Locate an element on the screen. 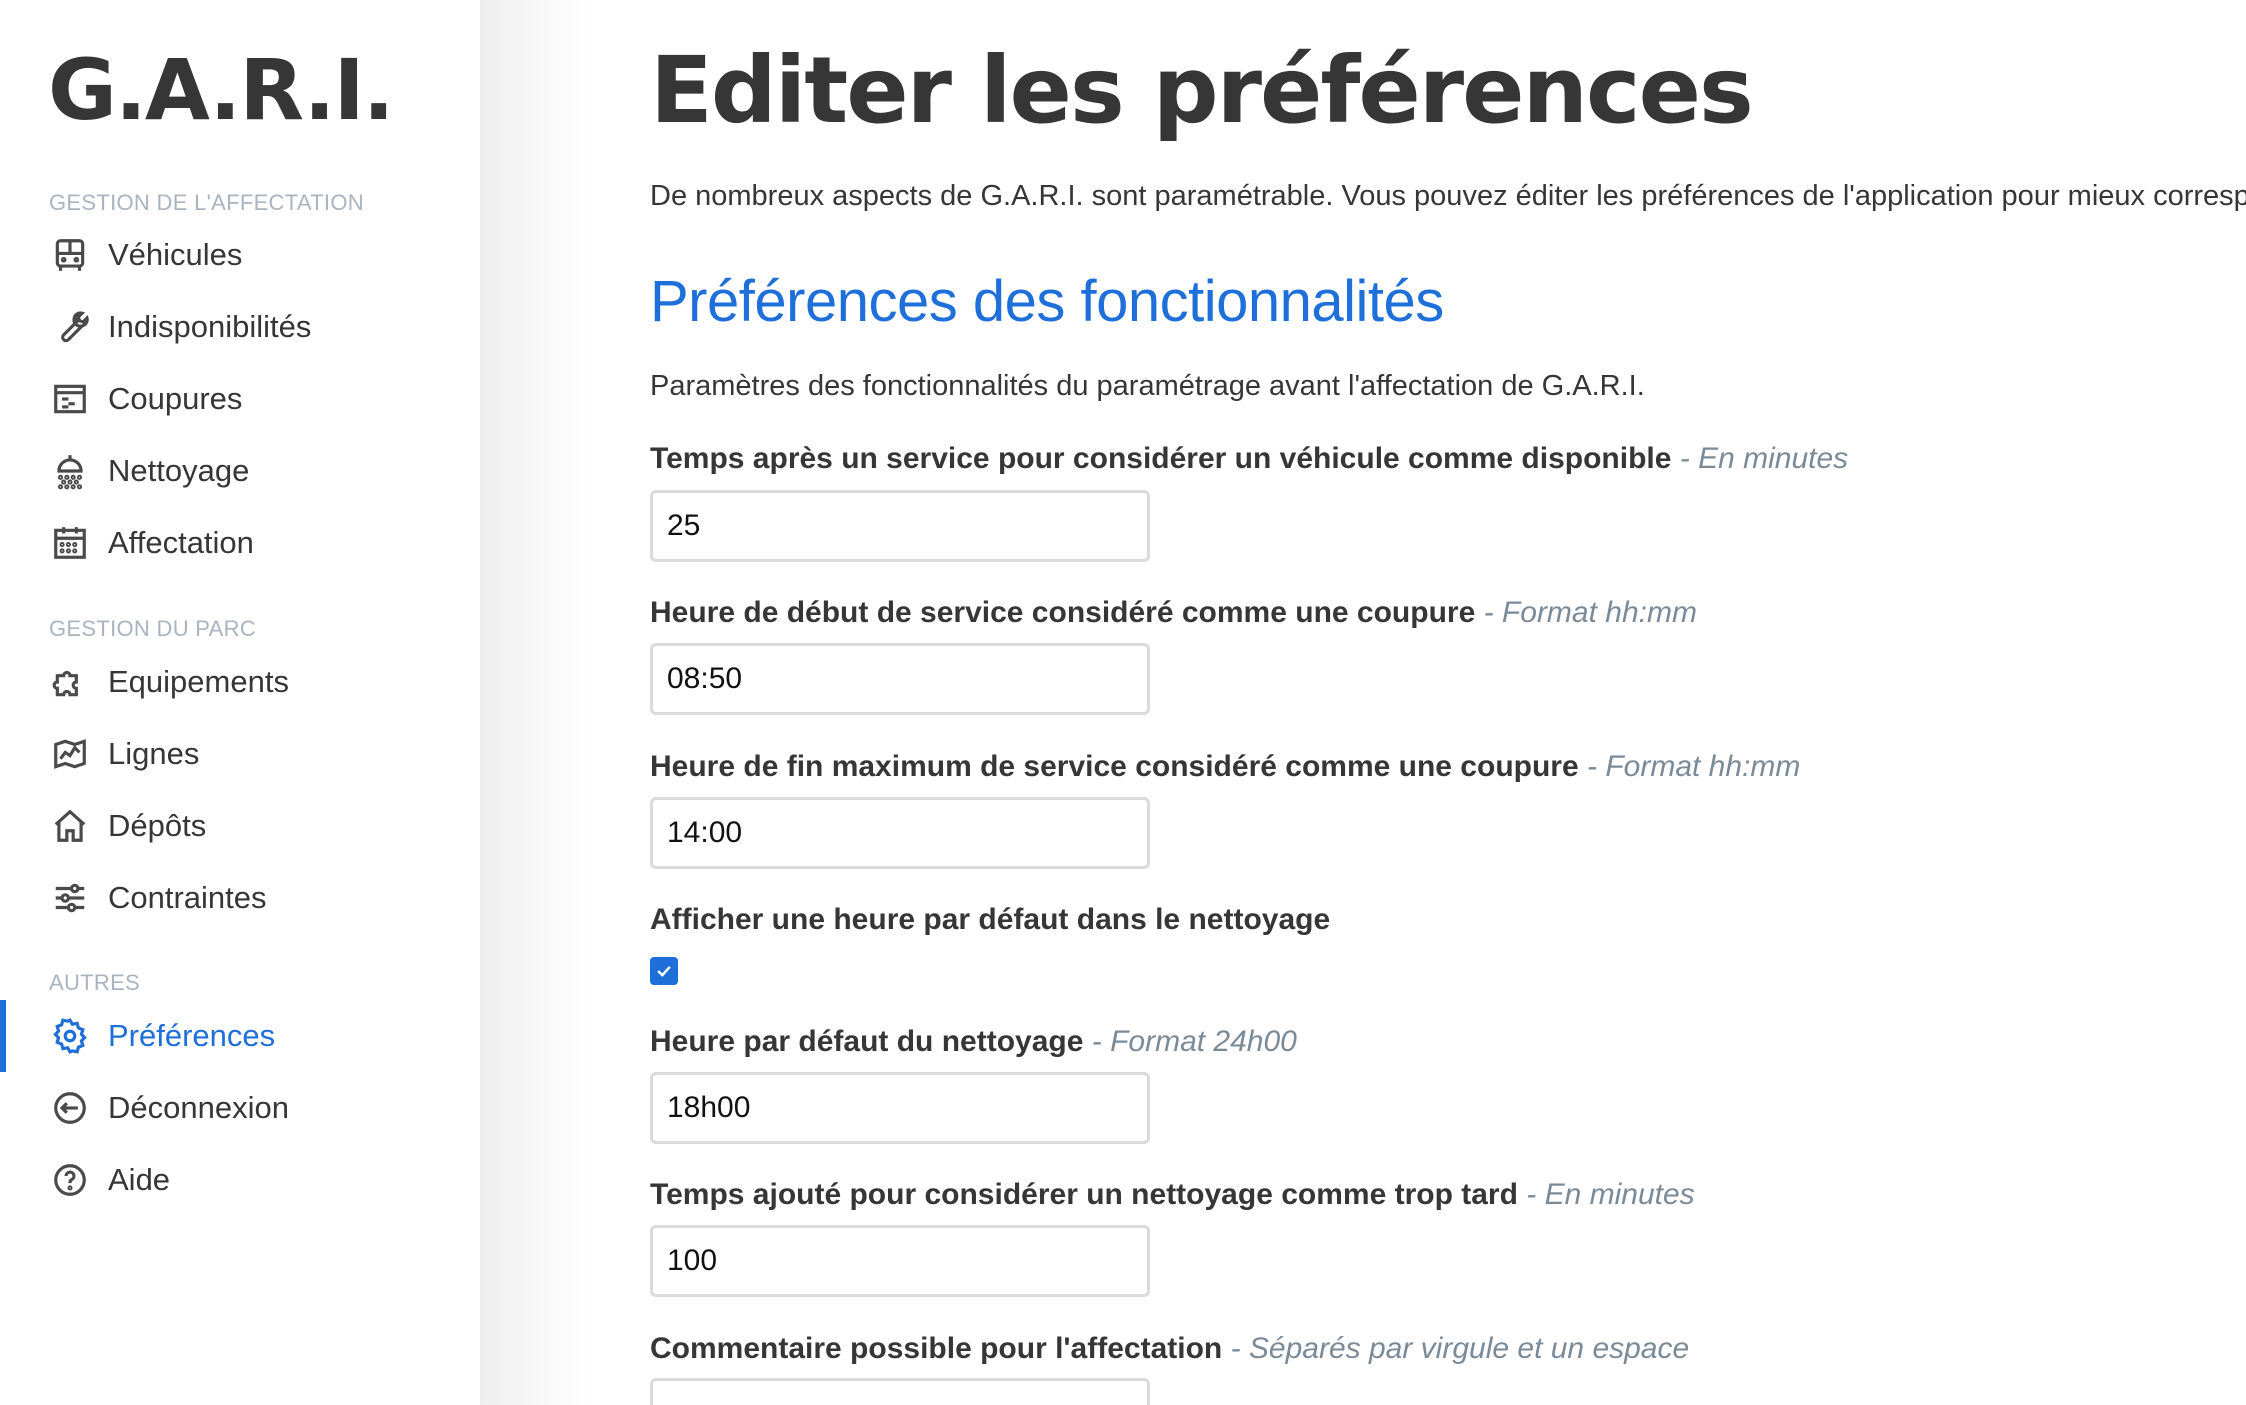 The height and width of the screenshot is (1405, 2246). sidebar-item-affectation: Affectation is located at coordinates (152, 543).